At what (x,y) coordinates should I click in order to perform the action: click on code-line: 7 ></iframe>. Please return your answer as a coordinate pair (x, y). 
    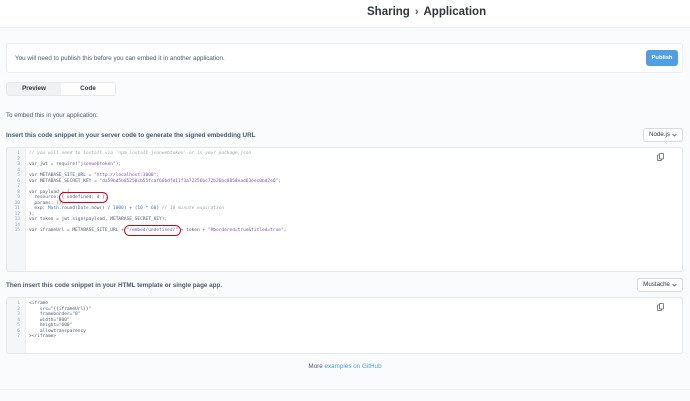
    Looking at the image, I should click on (37, 337).